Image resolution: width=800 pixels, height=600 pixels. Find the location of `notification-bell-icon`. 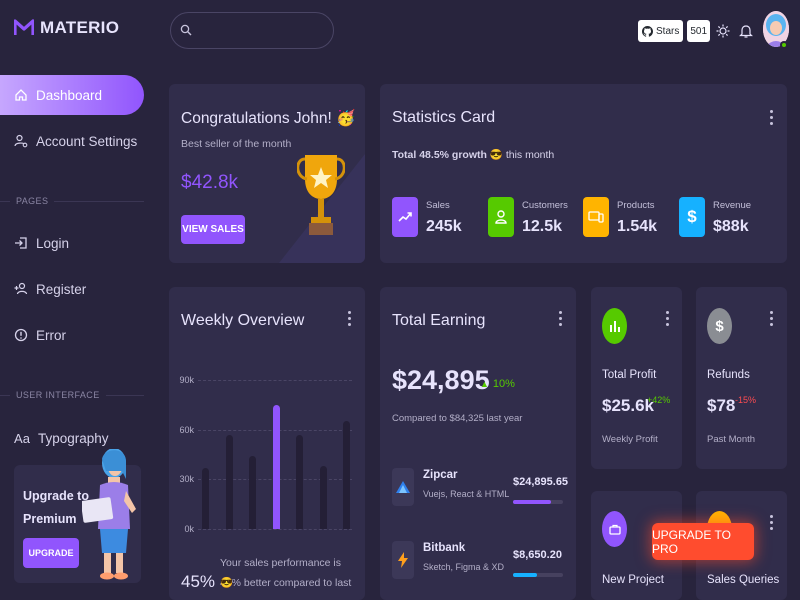

notification-bell-icon is located at coordinates (746, 31).